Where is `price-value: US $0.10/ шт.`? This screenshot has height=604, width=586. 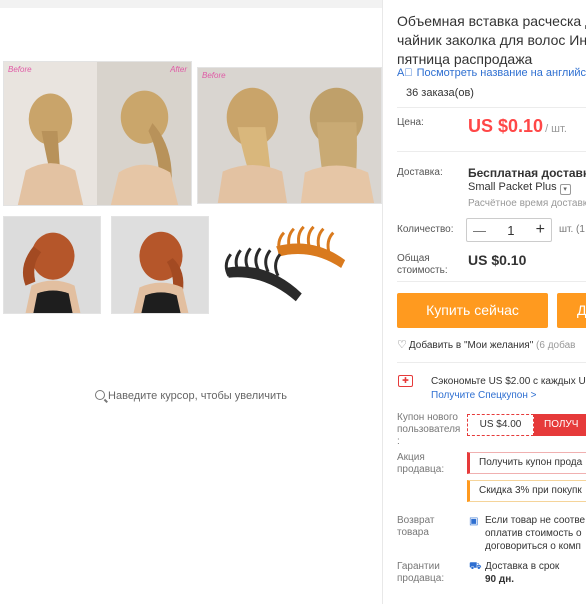 price-value: US $0.10/ шт. is located at coordinates (517, 126).